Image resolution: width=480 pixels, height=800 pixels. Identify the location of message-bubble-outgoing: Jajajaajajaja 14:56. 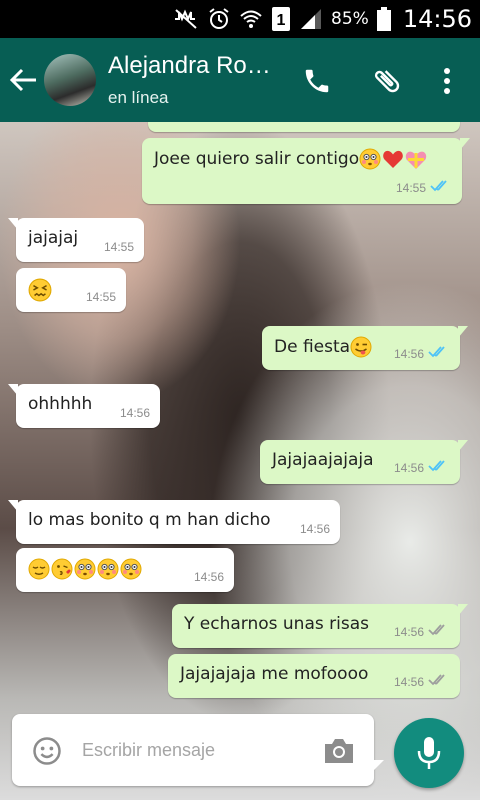
(364, 462).